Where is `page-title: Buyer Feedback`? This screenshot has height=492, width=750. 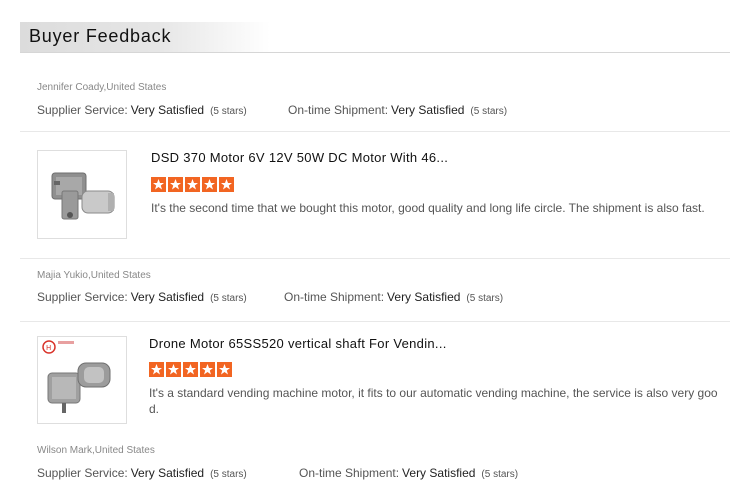 page-title: Buyer Feedback is located at coordinates (100, 36).